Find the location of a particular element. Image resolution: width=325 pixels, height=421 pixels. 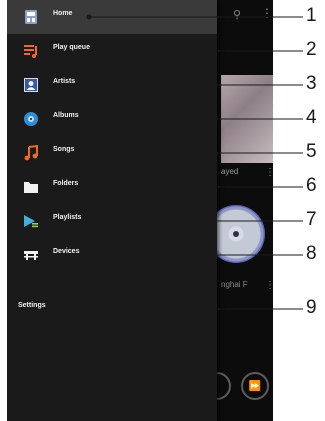

drawer-item-label: Folders is located at coordinates (66, 183).